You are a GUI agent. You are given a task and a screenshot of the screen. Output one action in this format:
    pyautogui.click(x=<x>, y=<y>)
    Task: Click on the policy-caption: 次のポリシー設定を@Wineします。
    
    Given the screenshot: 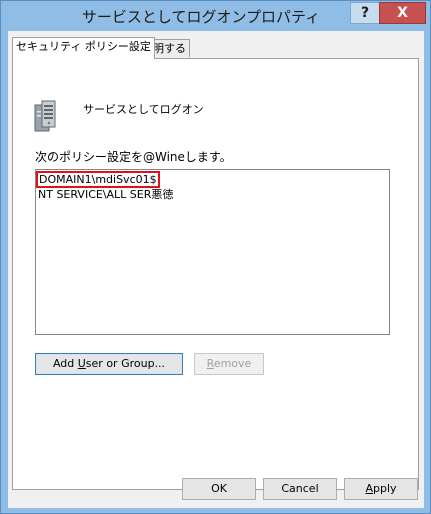 What is the action you would take?
    pyautogui.click(x=133, y=157)
    